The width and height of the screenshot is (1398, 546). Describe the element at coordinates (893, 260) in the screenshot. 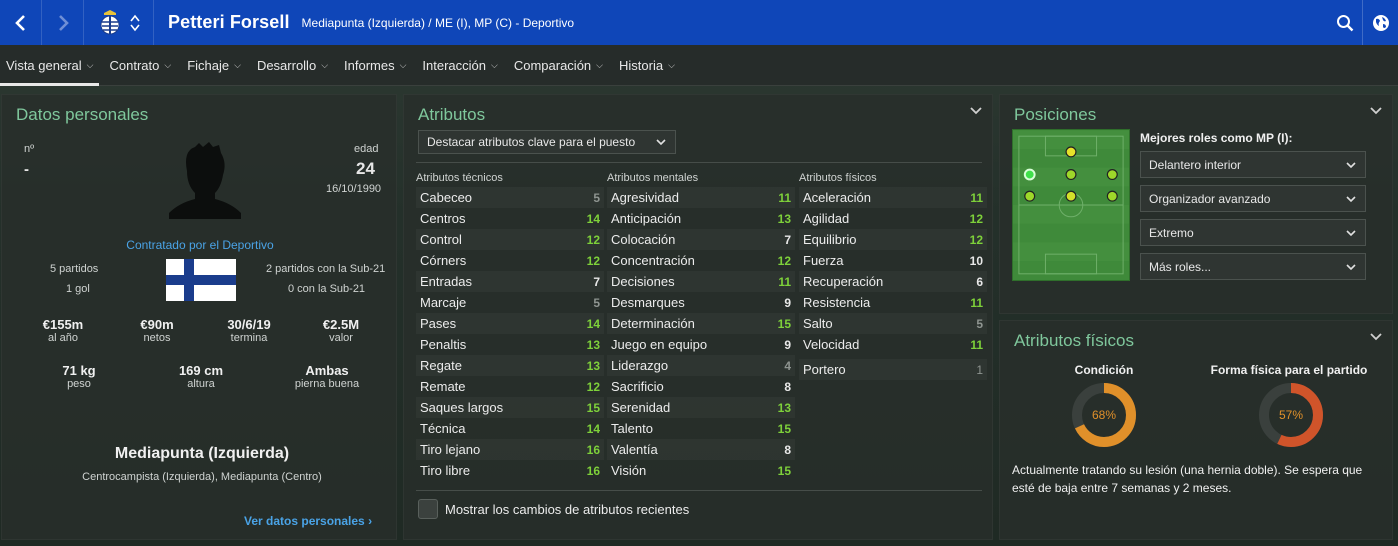

I see `attribute-row: Fuerza 10` at that location.